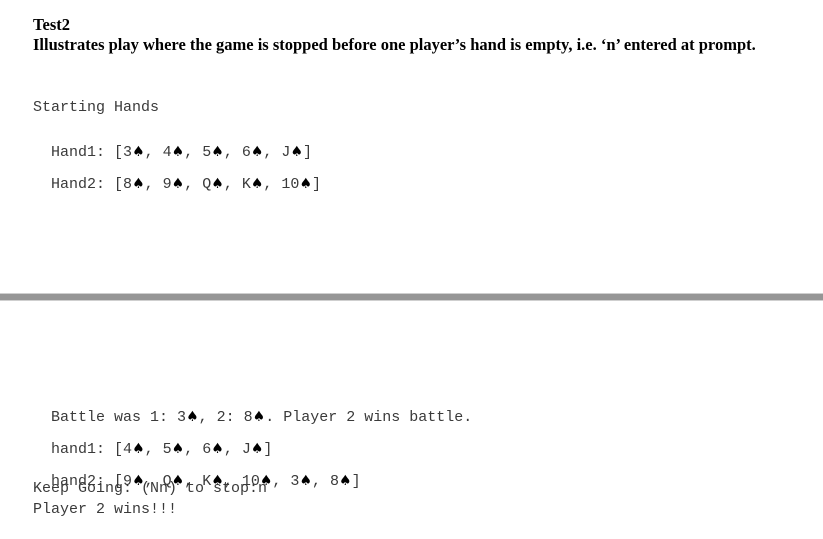 The height and width of the screenshot is (539, 823). I want to click on card: Q♠, so click(213, 184).